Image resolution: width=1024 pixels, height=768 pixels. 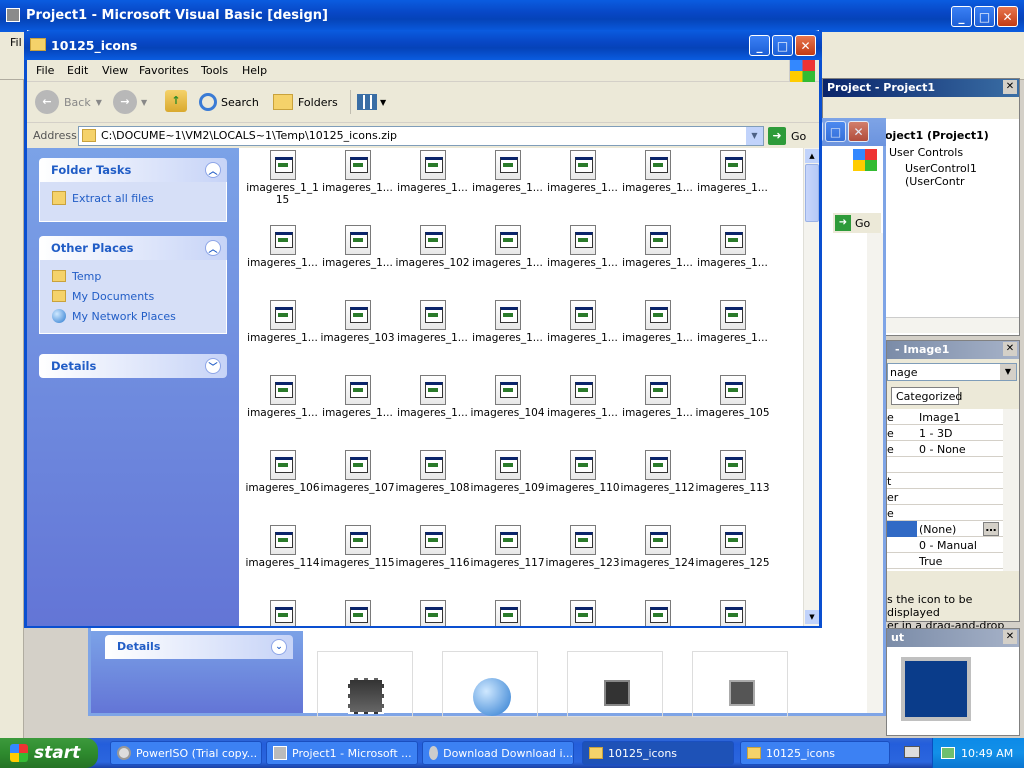 I want to click on folders-button: Folders, so click(x=305, y=102).